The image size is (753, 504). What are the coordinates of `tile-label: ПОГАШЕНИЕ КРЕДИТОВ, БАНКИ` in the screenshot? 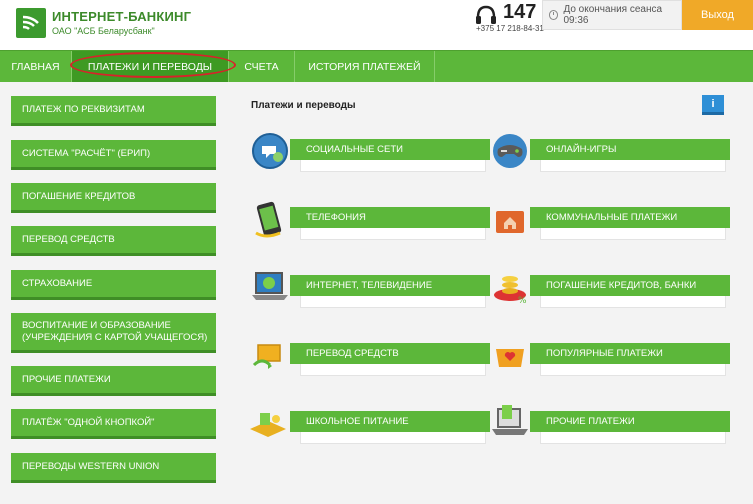 It's located at (630, 285).